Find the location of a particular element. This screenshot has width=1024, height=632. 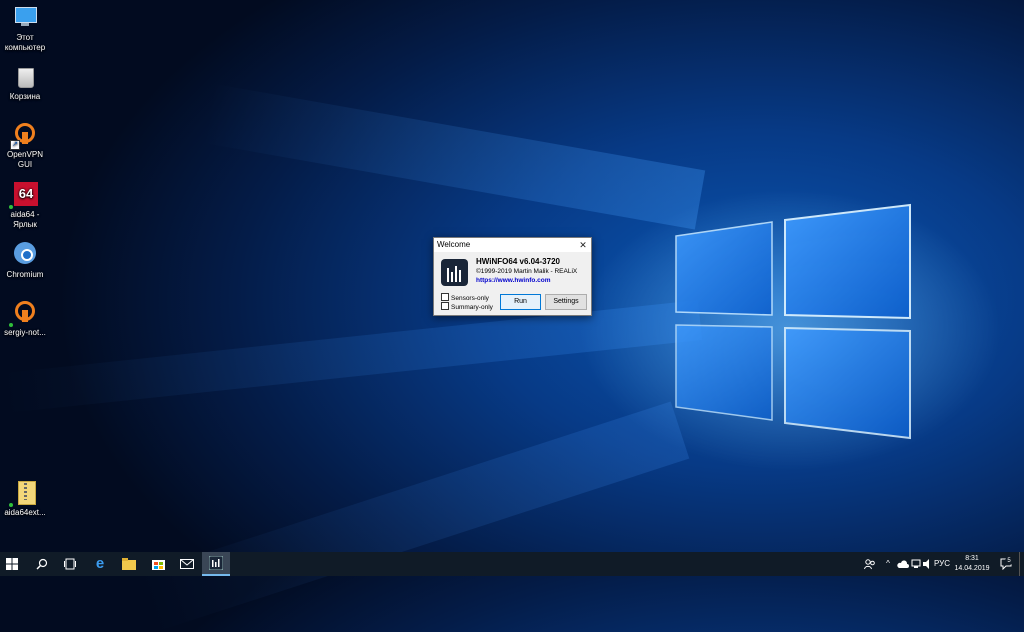

search-icon is located at coordinates (42, 564).